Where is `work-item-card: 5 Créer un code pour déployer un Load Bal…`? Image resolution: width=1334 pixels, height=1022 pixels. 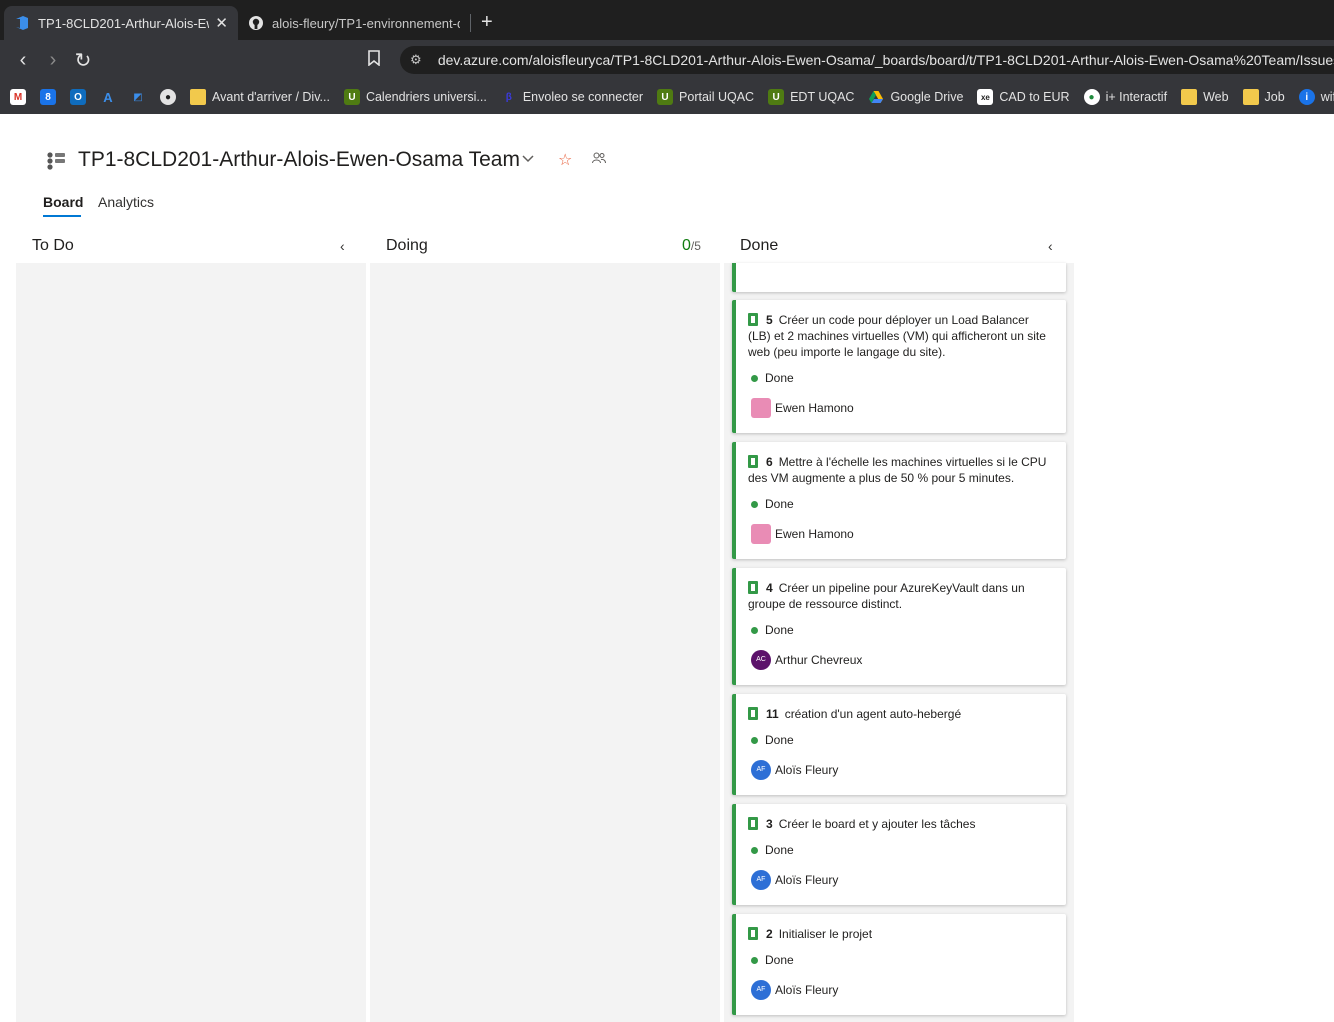 work-item-card: 5 Créer un code pour déployer un Load Bal… is located at coordinates (899, 366).